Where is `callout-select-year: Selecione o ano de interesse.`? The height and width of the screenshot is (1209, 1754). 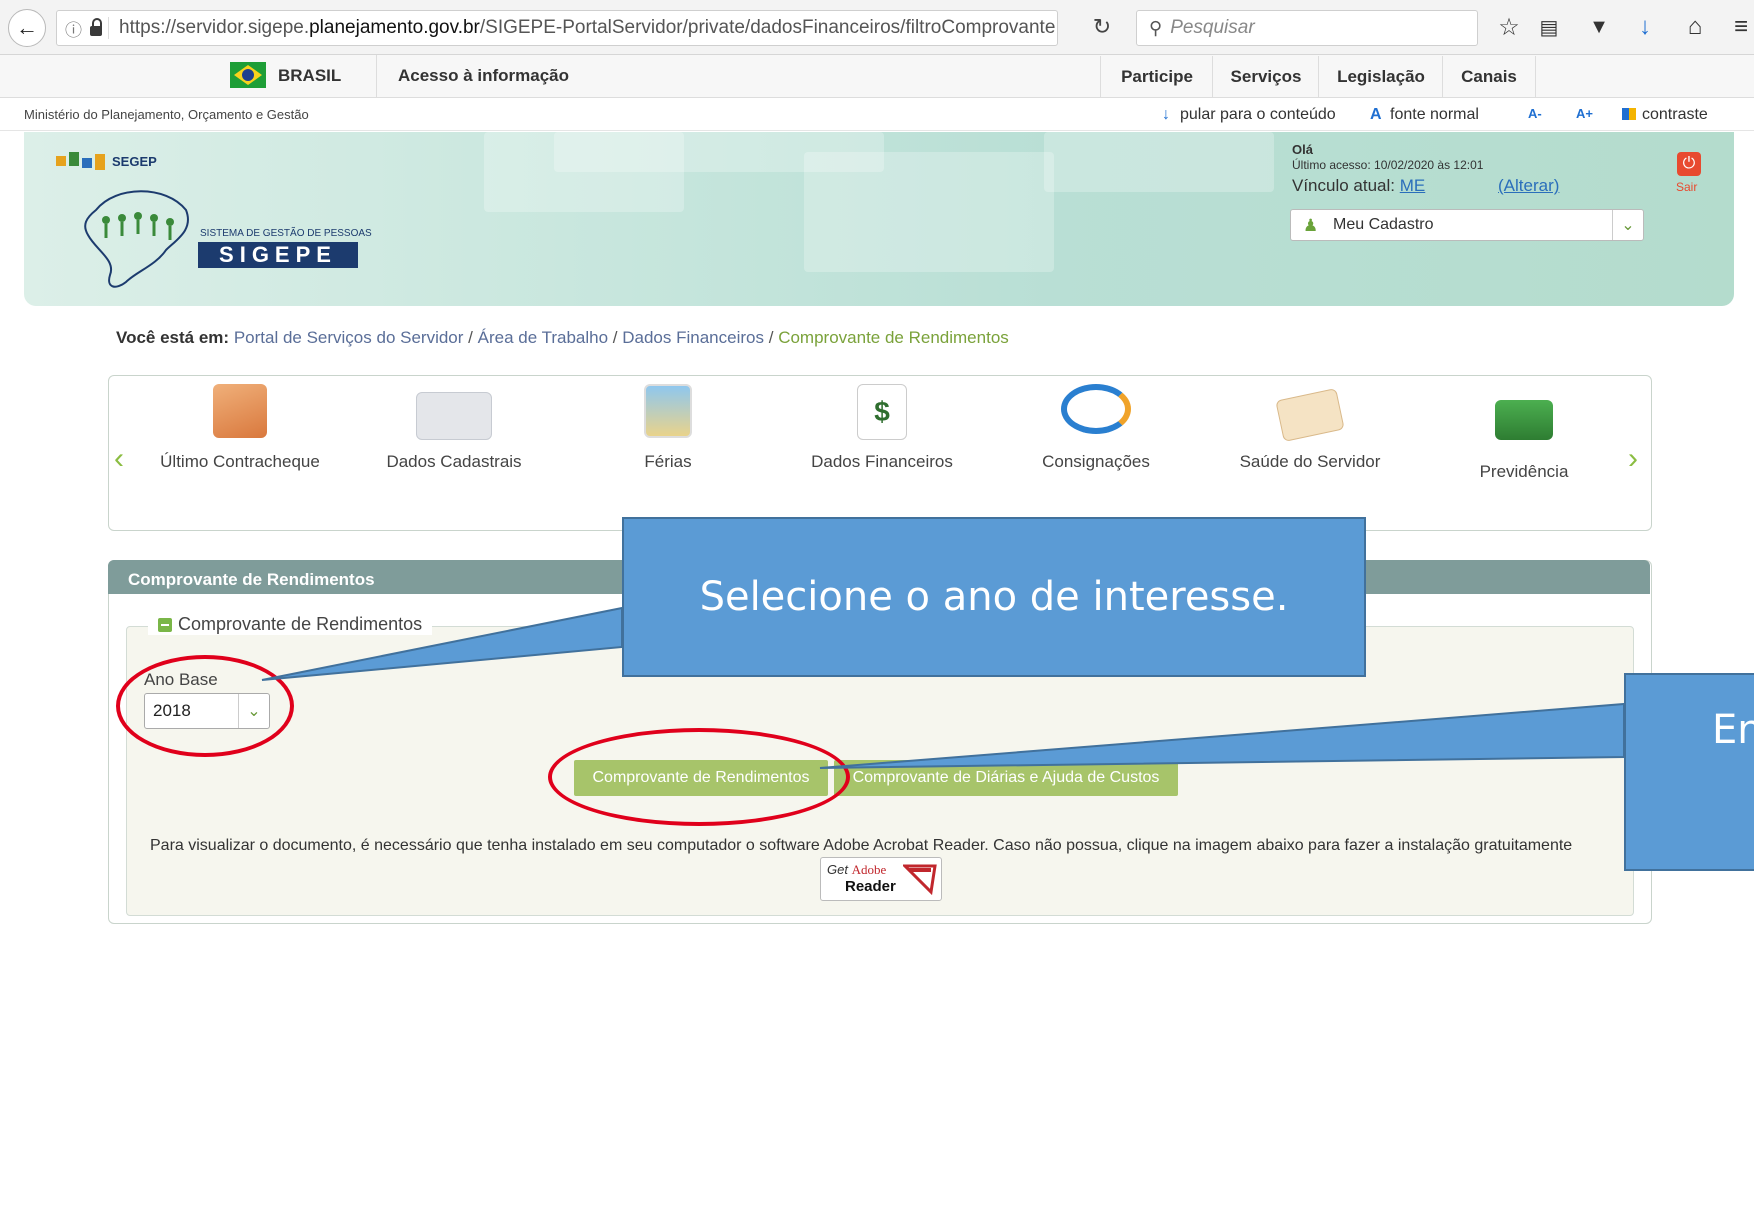
callout-select-year: Selecione o ano de interesse. is located at coordinates (994, 597).